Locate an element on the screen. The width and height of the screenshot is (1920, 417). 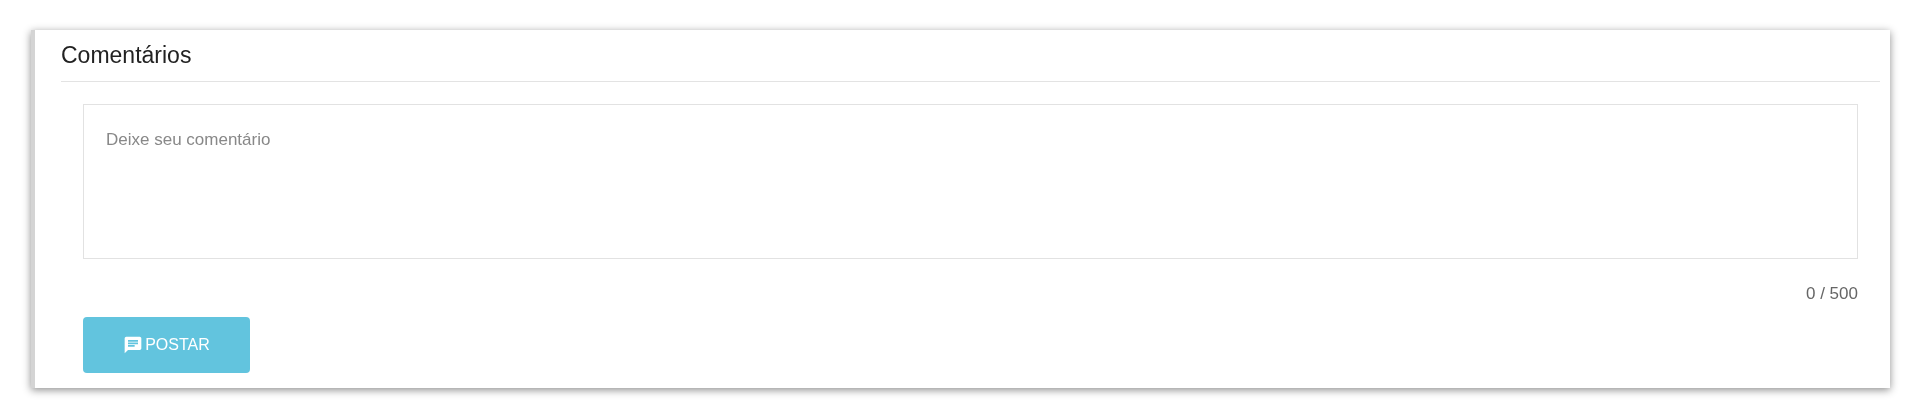
section-title: Comentários is located at coordinates (126, 56).